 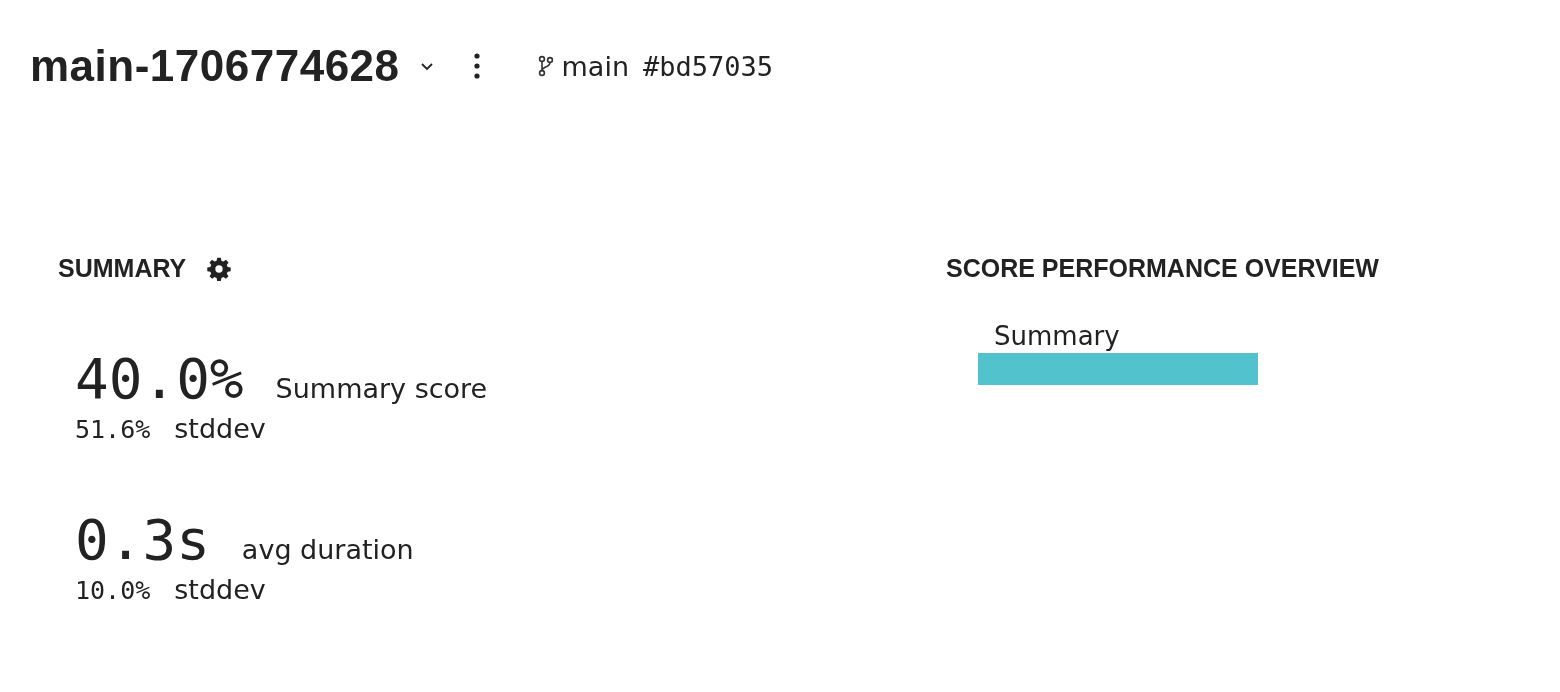 What do you see at coordinates (159, 379) in the screenshot?
I see `metric-value: 40.0%` at bounding box center [159, 379].